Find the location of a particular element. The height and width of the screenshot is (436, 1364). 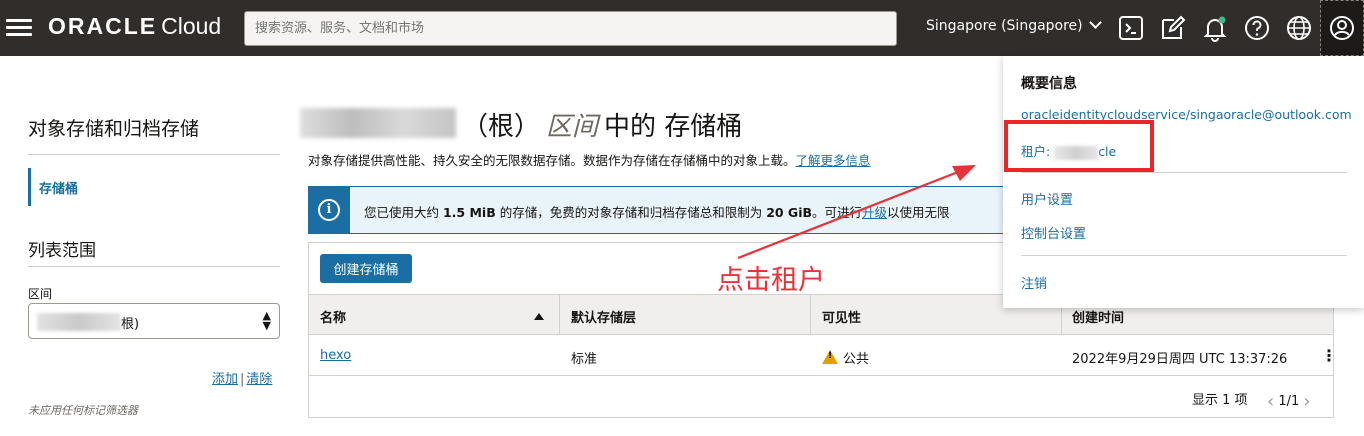

learn-more-link: 了解更多信息 is located at coordinates (833, 160).